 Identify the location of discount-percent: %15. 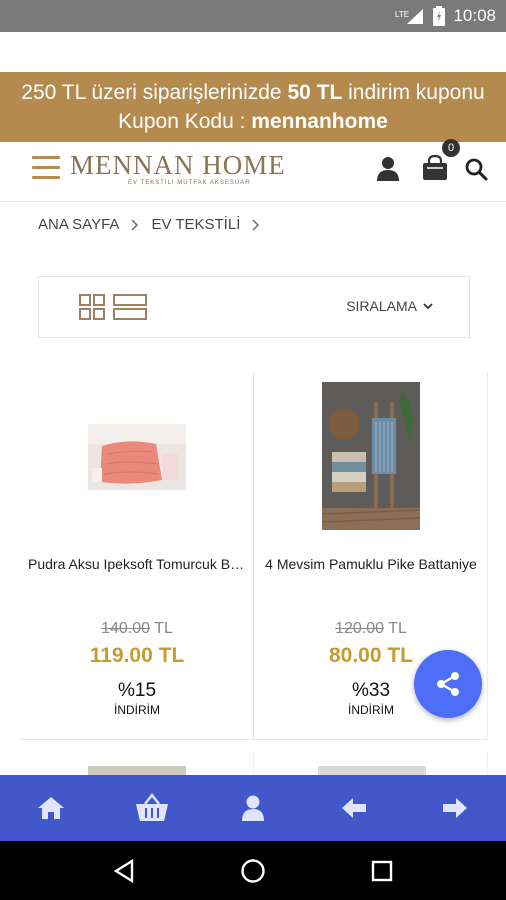
(137, 690).